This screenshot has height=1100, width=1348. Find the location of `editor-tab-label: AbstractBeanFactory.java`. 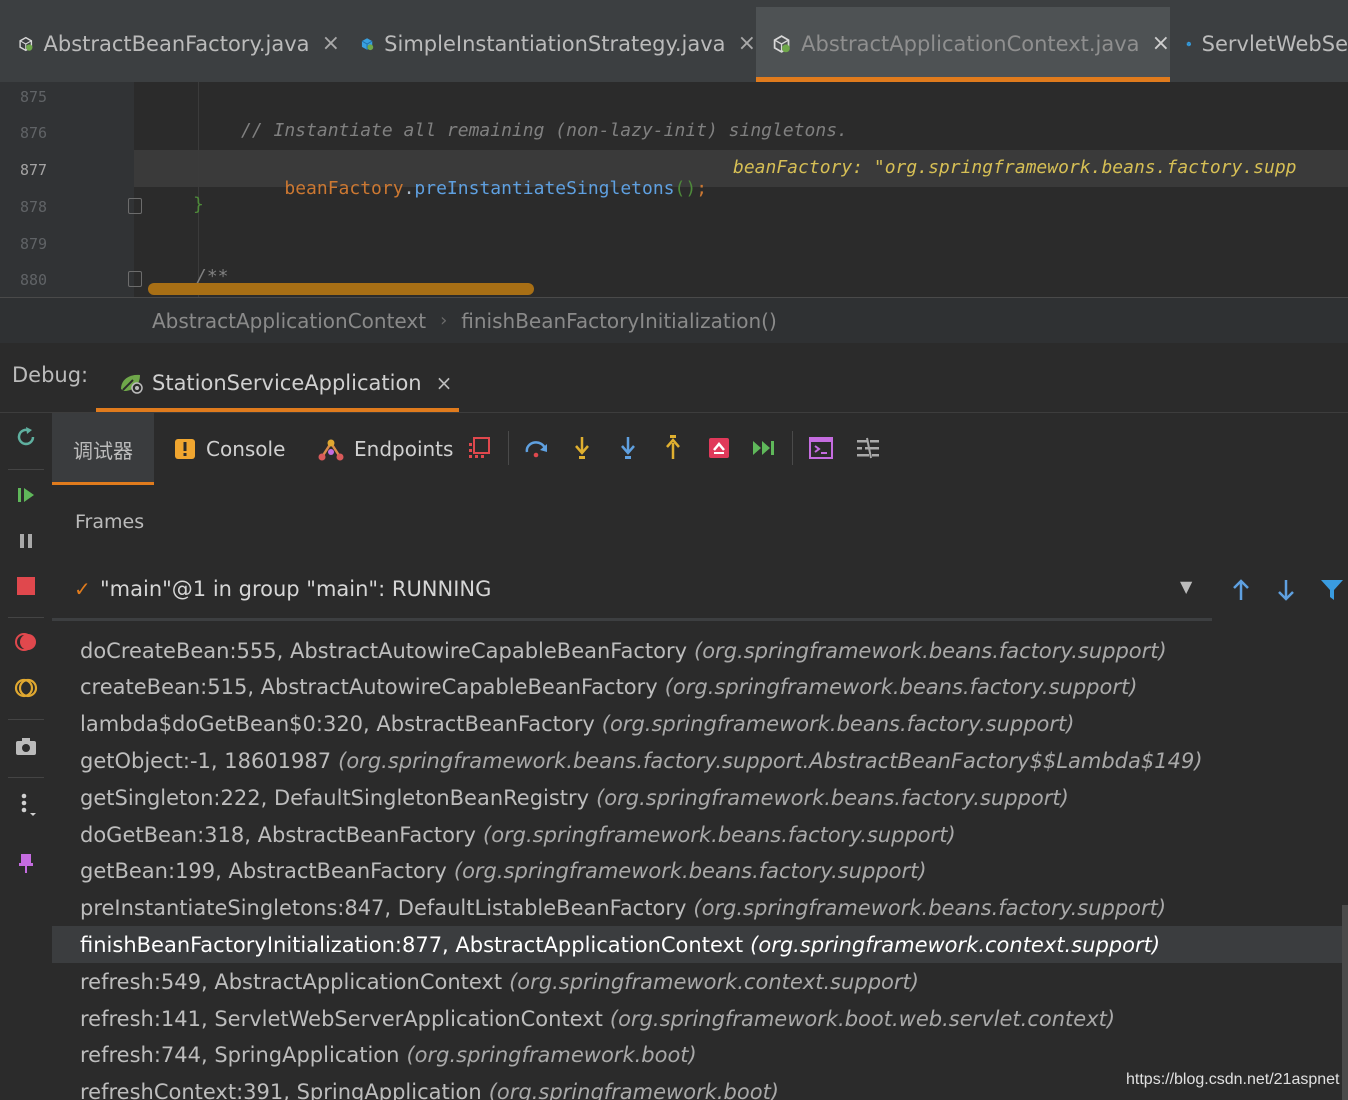

editor-tab-label: AbstractBeanFactory.java is located at coordinates (176, 43).